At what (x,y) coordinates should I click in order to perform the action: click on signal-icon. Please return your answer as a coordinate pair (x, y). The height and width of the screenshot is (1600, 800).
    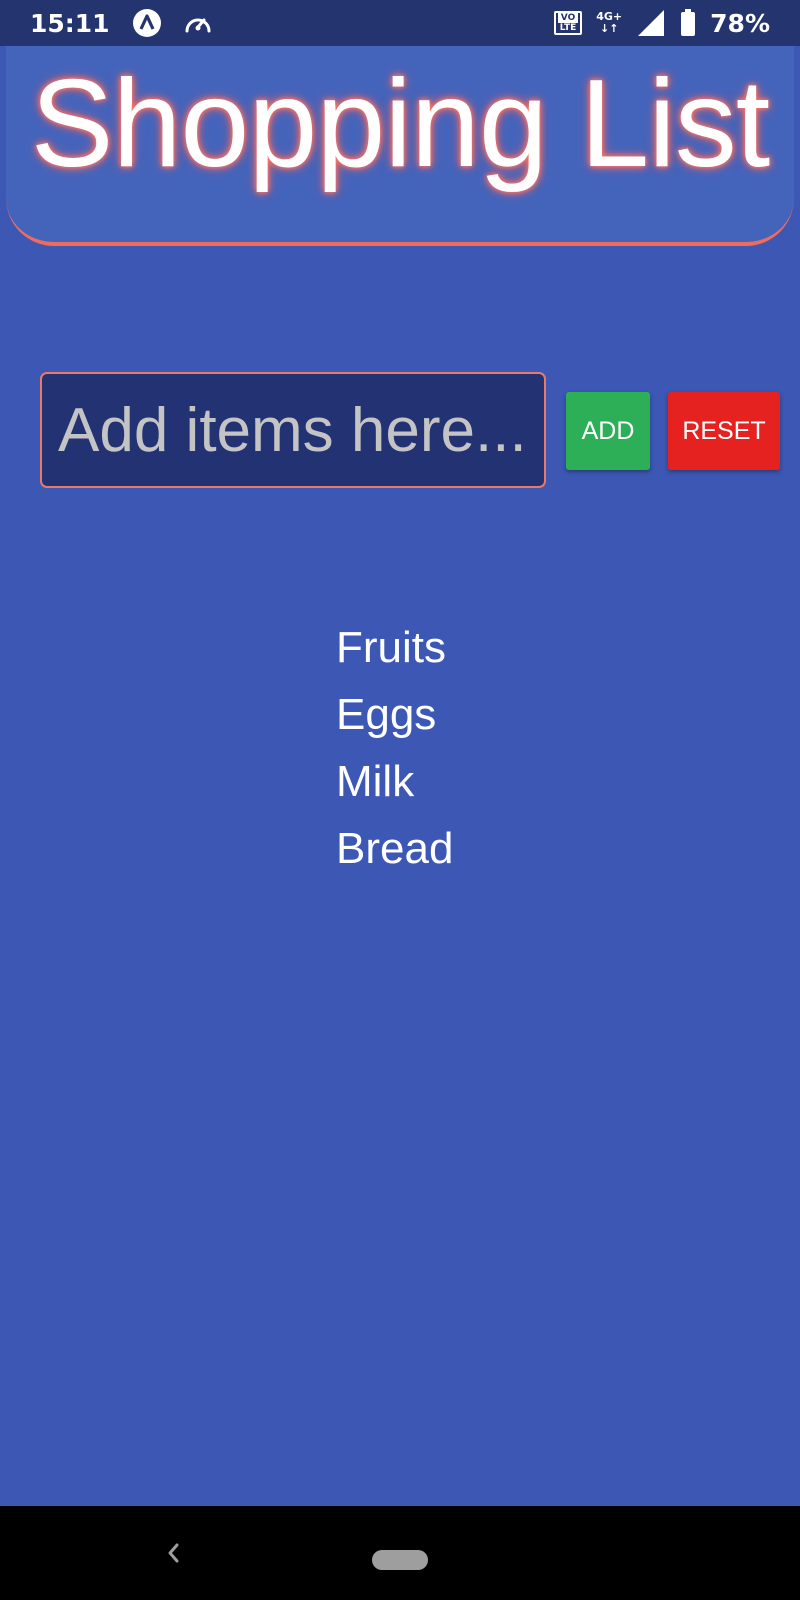
    Looking at the image, I should click on (651, 23).